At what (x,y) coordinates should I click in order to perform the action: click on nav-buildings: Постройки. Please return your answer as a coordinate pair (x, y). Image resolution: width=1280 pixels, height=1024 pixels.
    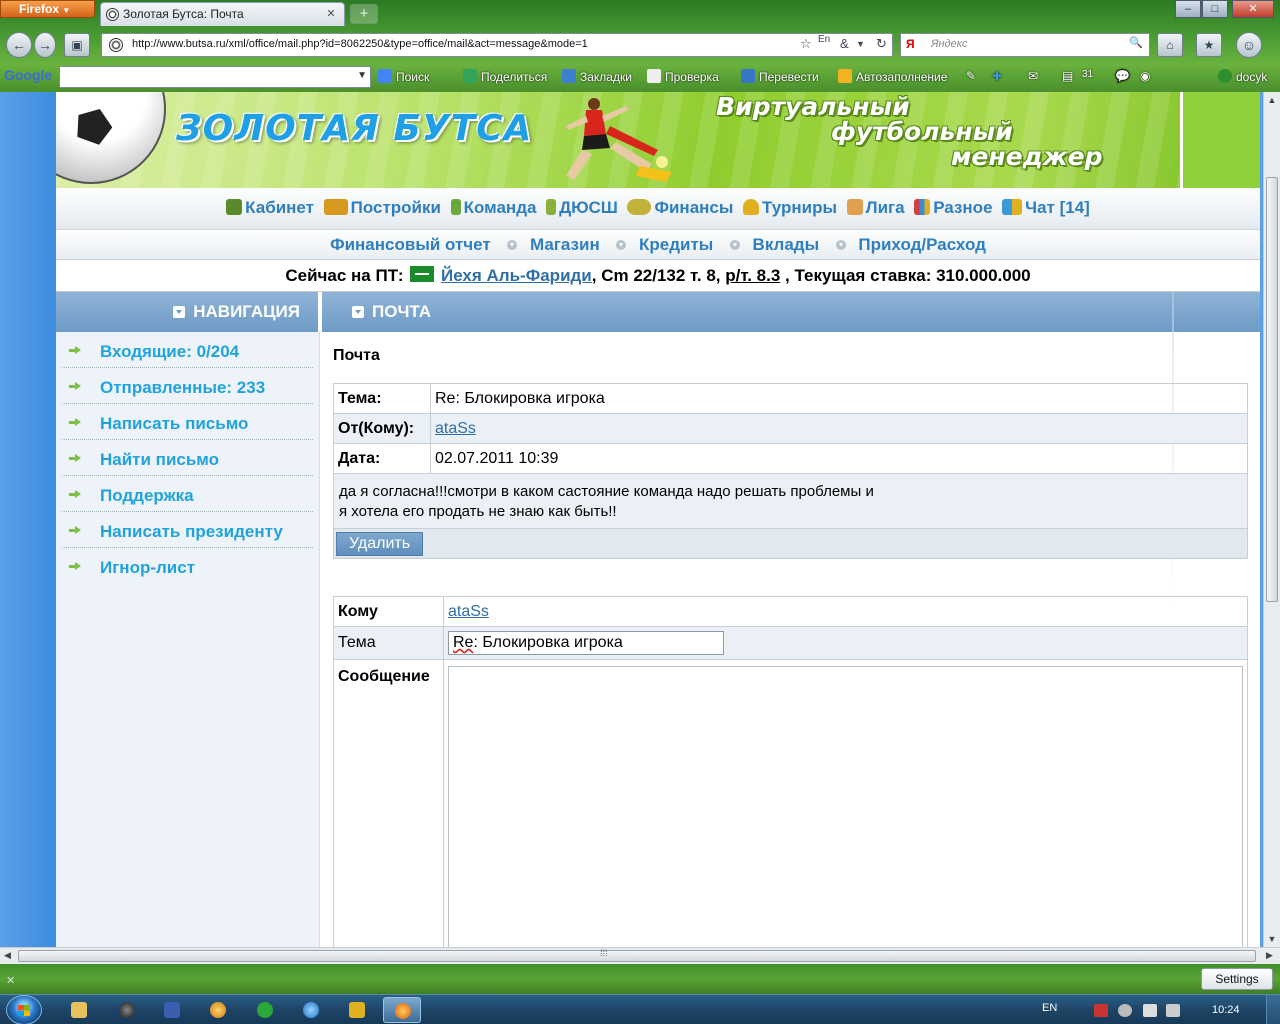
    Looking at the image, I should click on (382, 207).